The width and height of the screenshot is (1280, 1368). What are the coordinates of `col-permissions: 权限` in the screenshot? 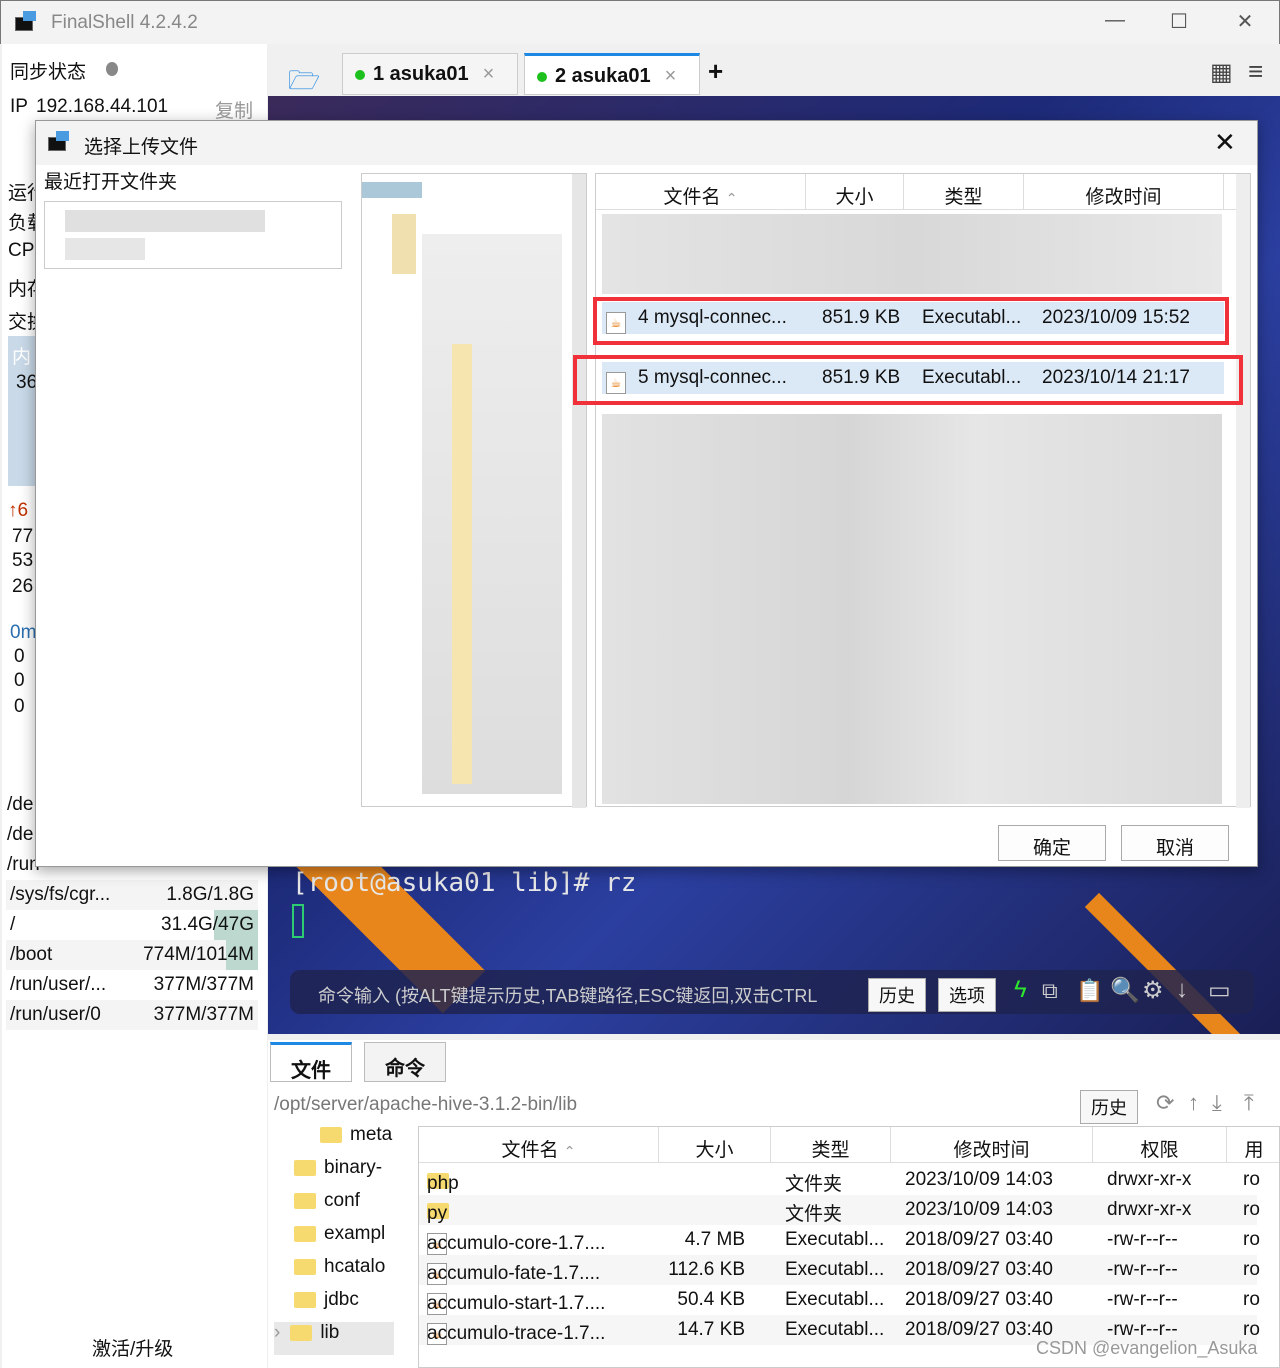 It's located at (1160, 1145).